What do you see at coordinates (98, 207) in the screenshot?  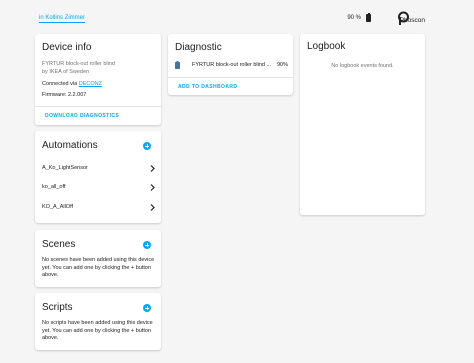 I see `list-item: KO_A_AllOff` at bounding box center [98, 207].